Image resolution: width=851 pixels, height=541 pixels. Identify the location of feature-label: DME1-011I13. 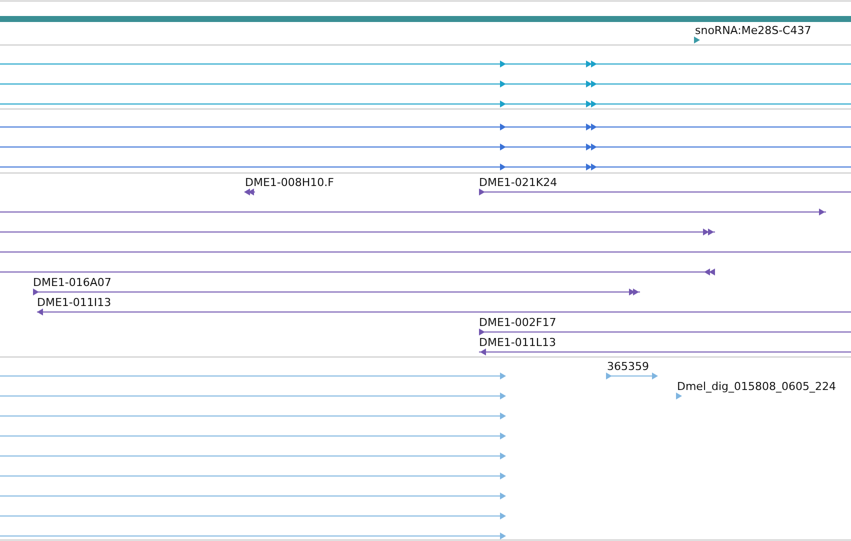
(74, 302).